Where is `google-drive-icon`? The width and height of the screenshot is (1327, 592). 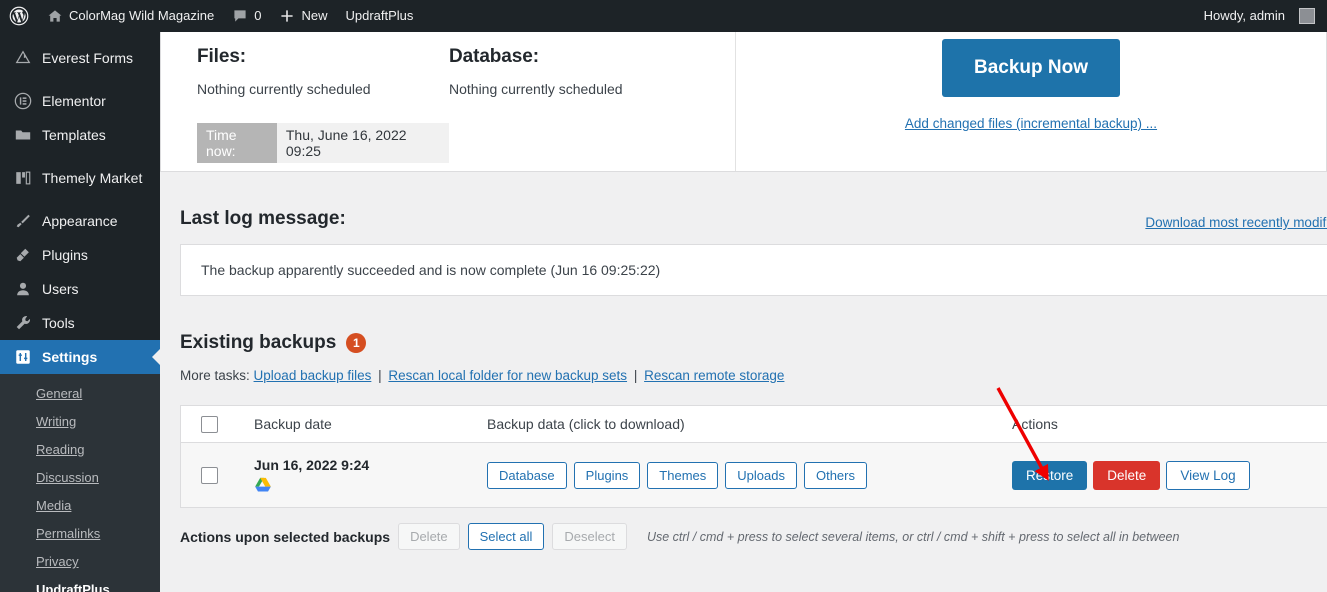
google-drive-icon is located at coordinates (263, 485).